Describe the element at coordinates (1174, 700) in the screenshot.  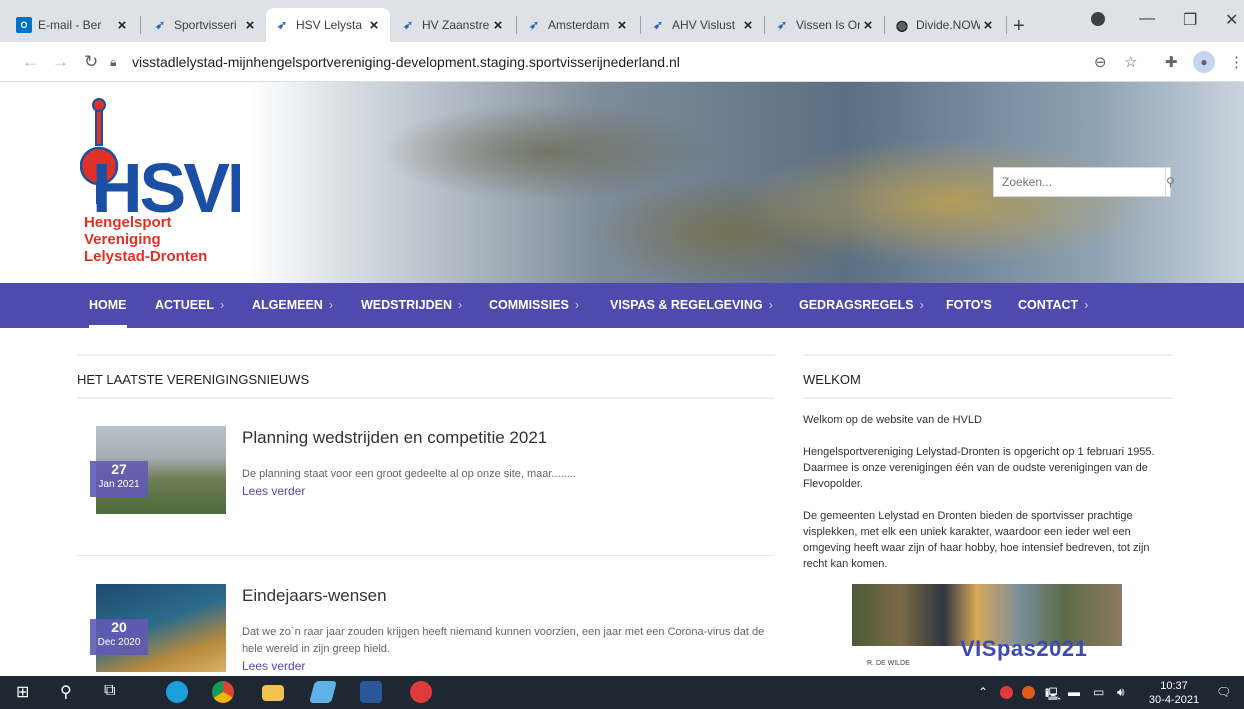
I see `clock-date: 30-4-2021` at that location.